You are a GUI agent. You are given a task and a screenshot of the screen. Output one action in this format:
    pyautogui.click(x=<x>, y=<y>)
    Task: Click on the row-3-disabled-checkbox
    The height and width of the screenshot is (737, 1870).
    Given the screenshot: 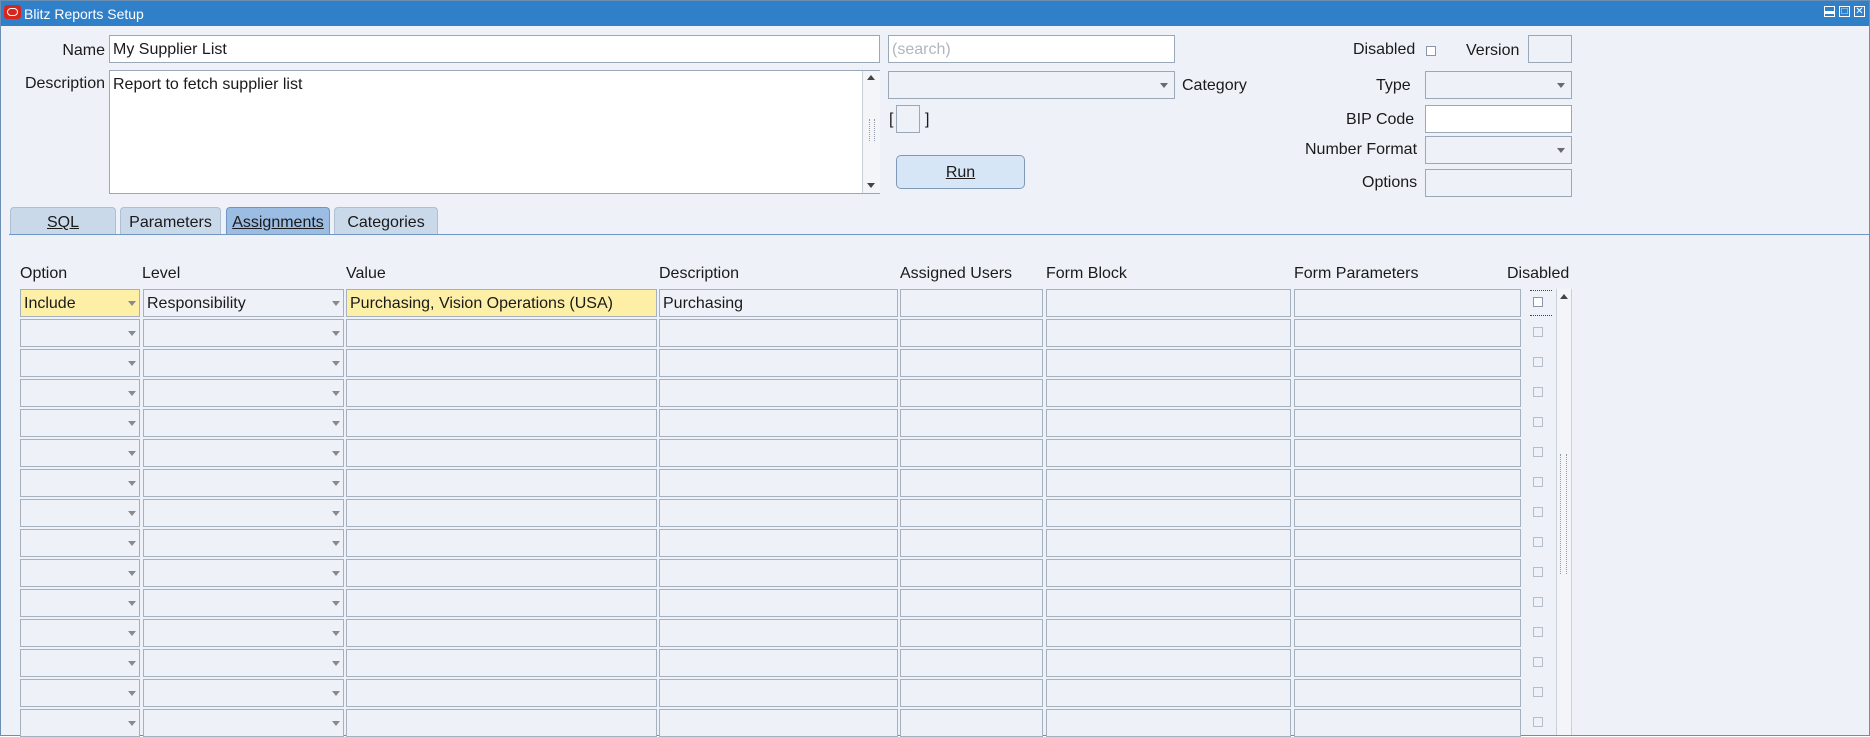 What is the action you would take?
    pyautogui.click(x=1538, y=392)
    